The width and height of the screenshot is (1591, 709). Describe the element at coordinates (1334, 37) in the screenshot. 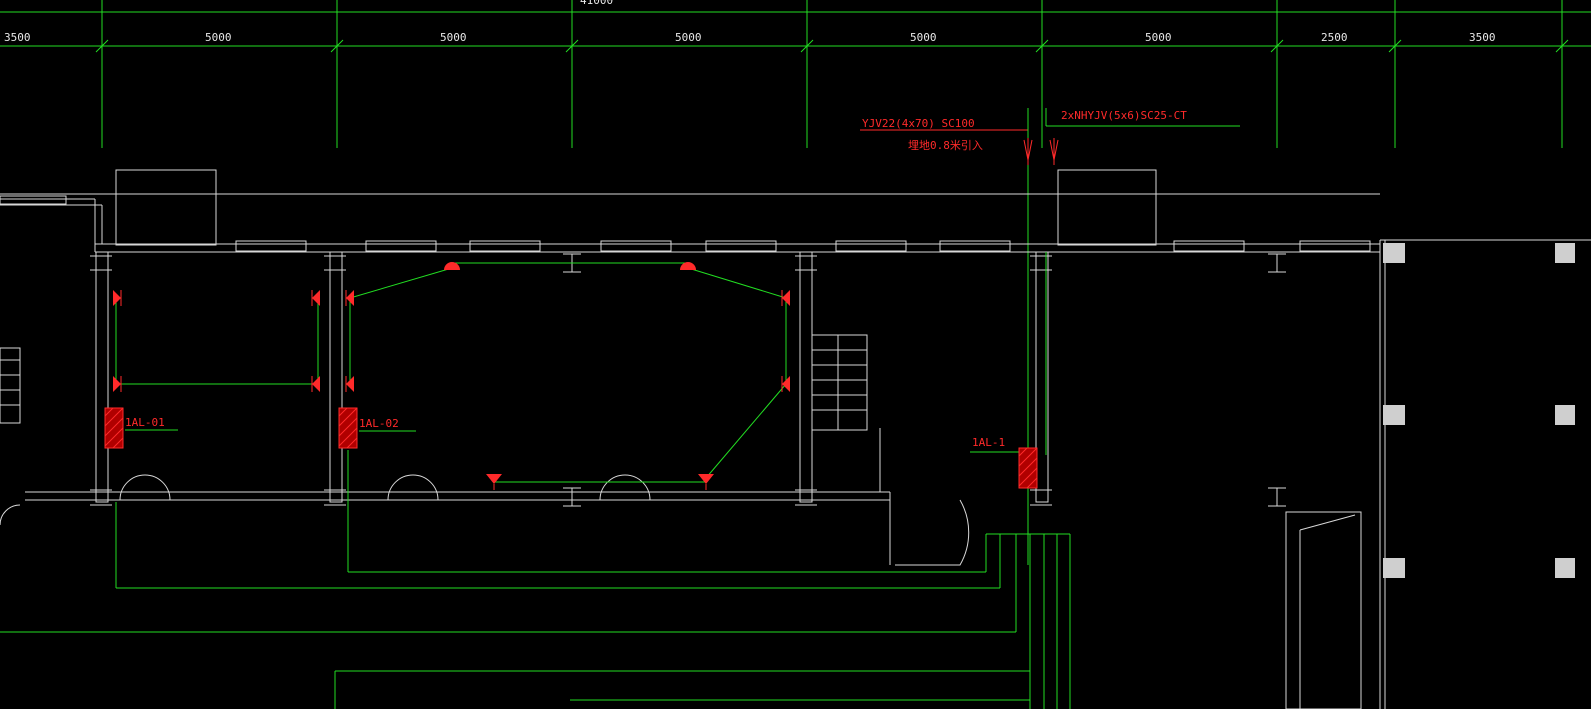

I see `dimension-7: 2500` at that location.